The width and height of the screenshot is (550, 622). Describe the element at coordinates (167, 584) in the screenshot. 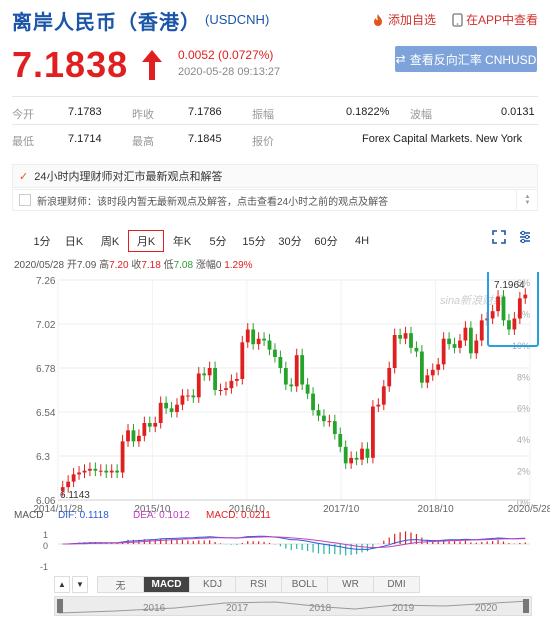

I see `indicator-macd: MACD` at that location.